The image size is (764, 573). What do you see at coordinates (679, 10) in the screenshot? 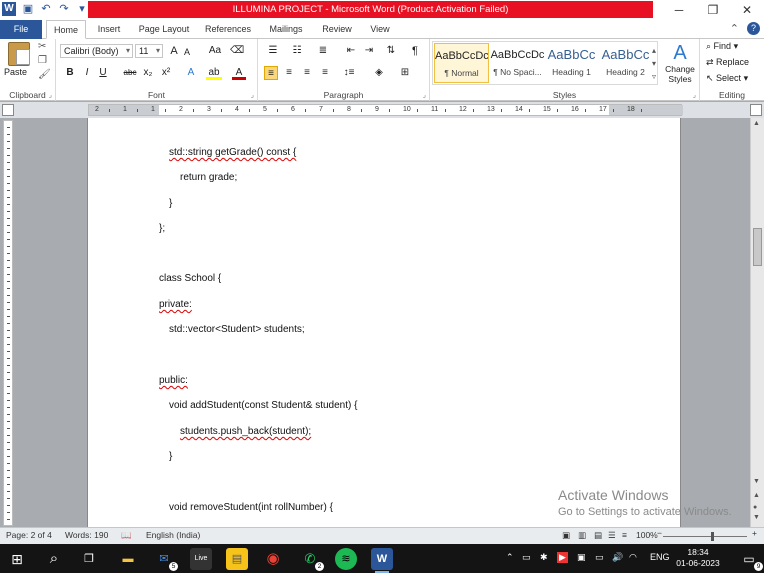
I see `minimize-button: ─` at bounding box center [679, 10].